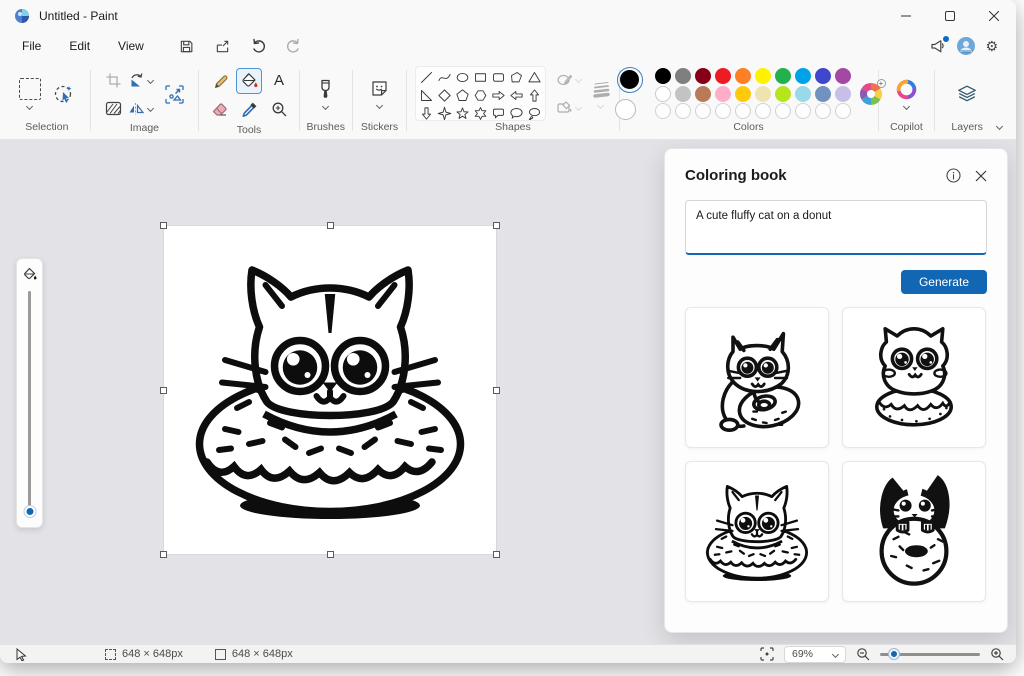 The image size is (1024, 676). I want to click on text-tool: A, so click(279, 81).